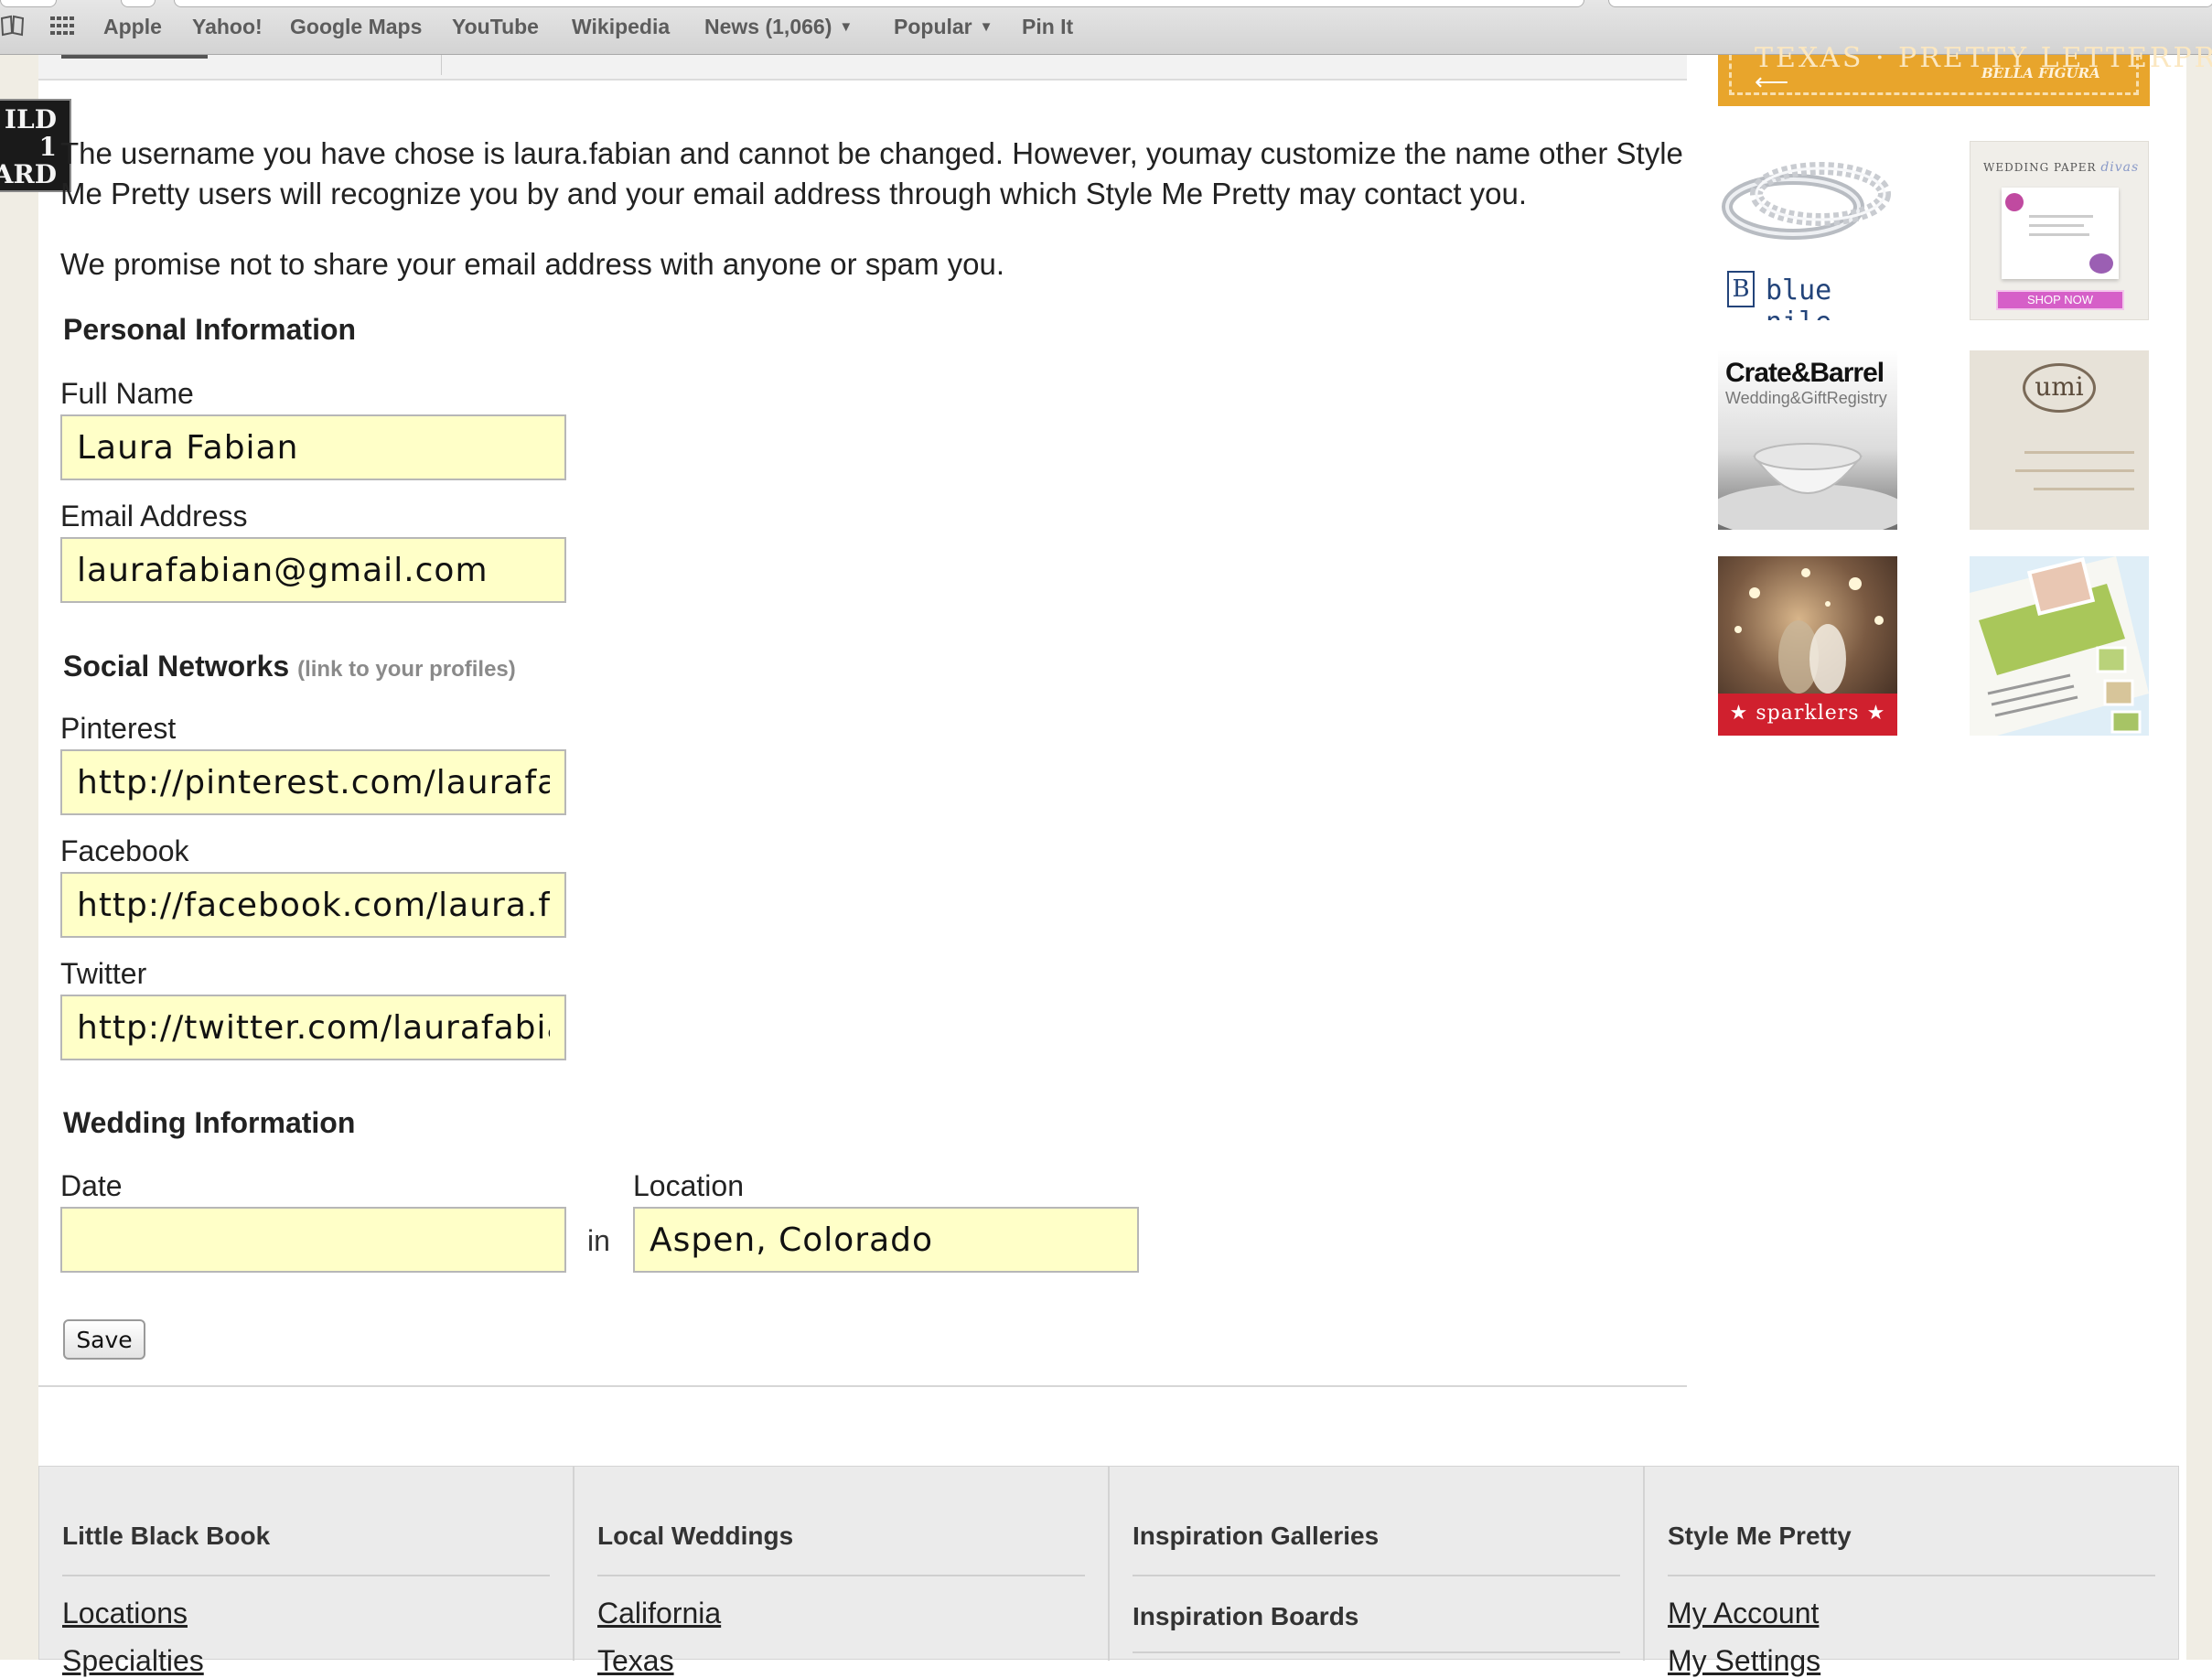 The image size is (2212, 1678). Describe the element at coordinates (209, 1122) in the screenshot. I see `wedding-info-heading: Wedding Information` at that location.